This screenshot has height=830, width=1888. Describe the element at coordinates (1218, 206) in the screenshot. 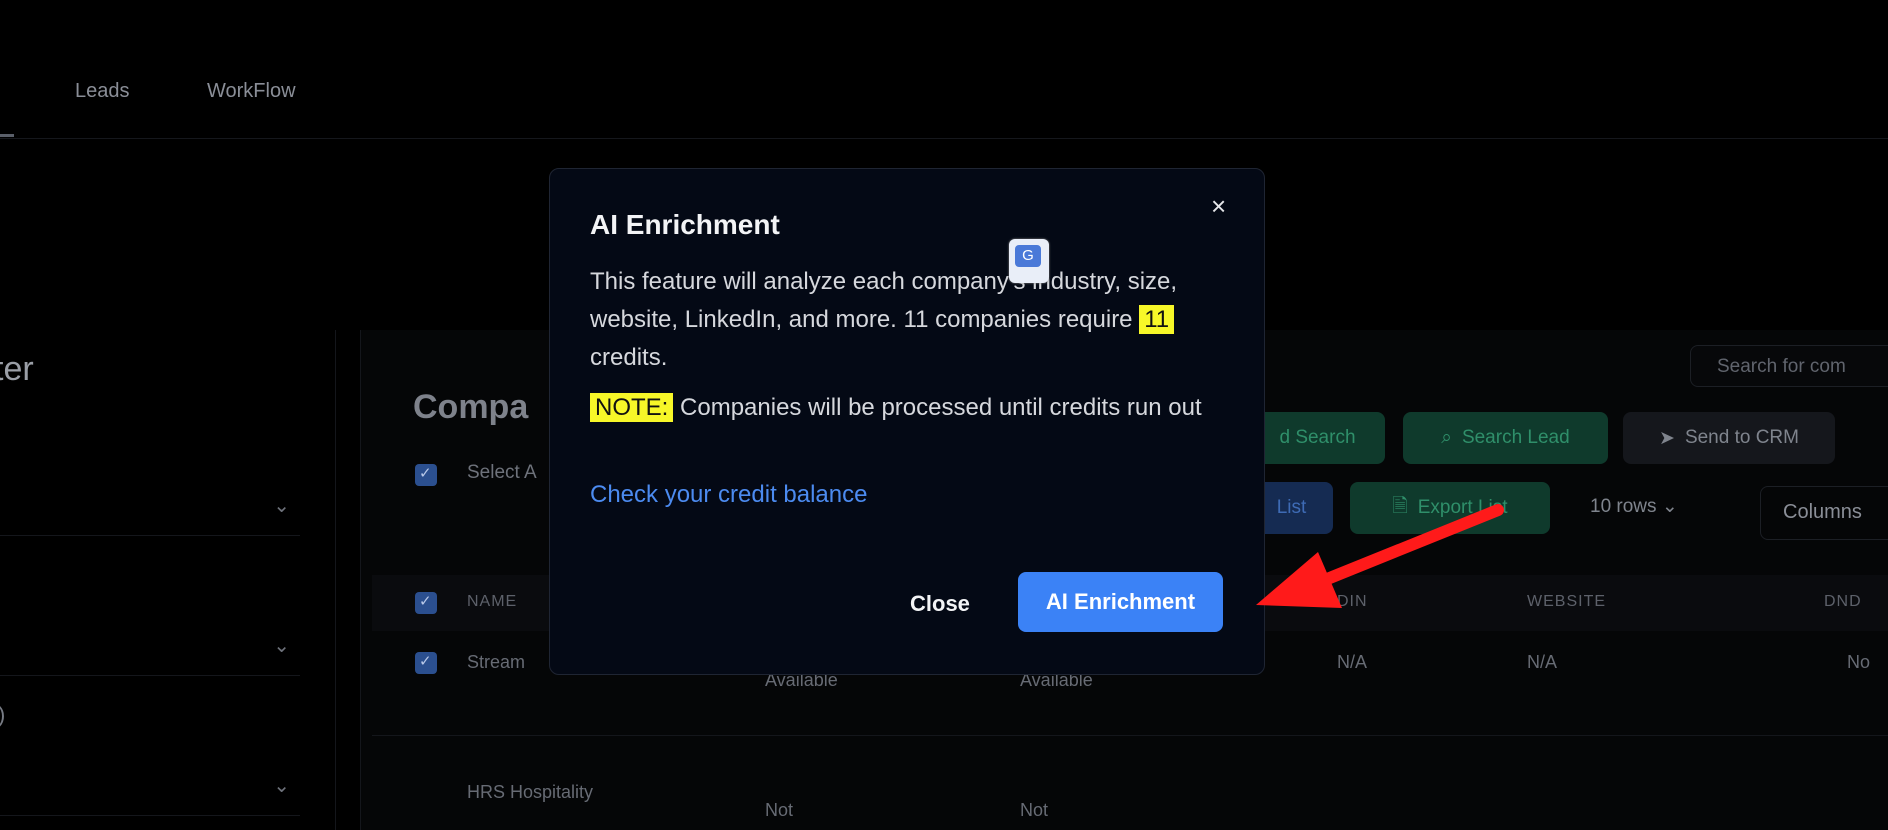

I see `close-icon: ×` at that location.